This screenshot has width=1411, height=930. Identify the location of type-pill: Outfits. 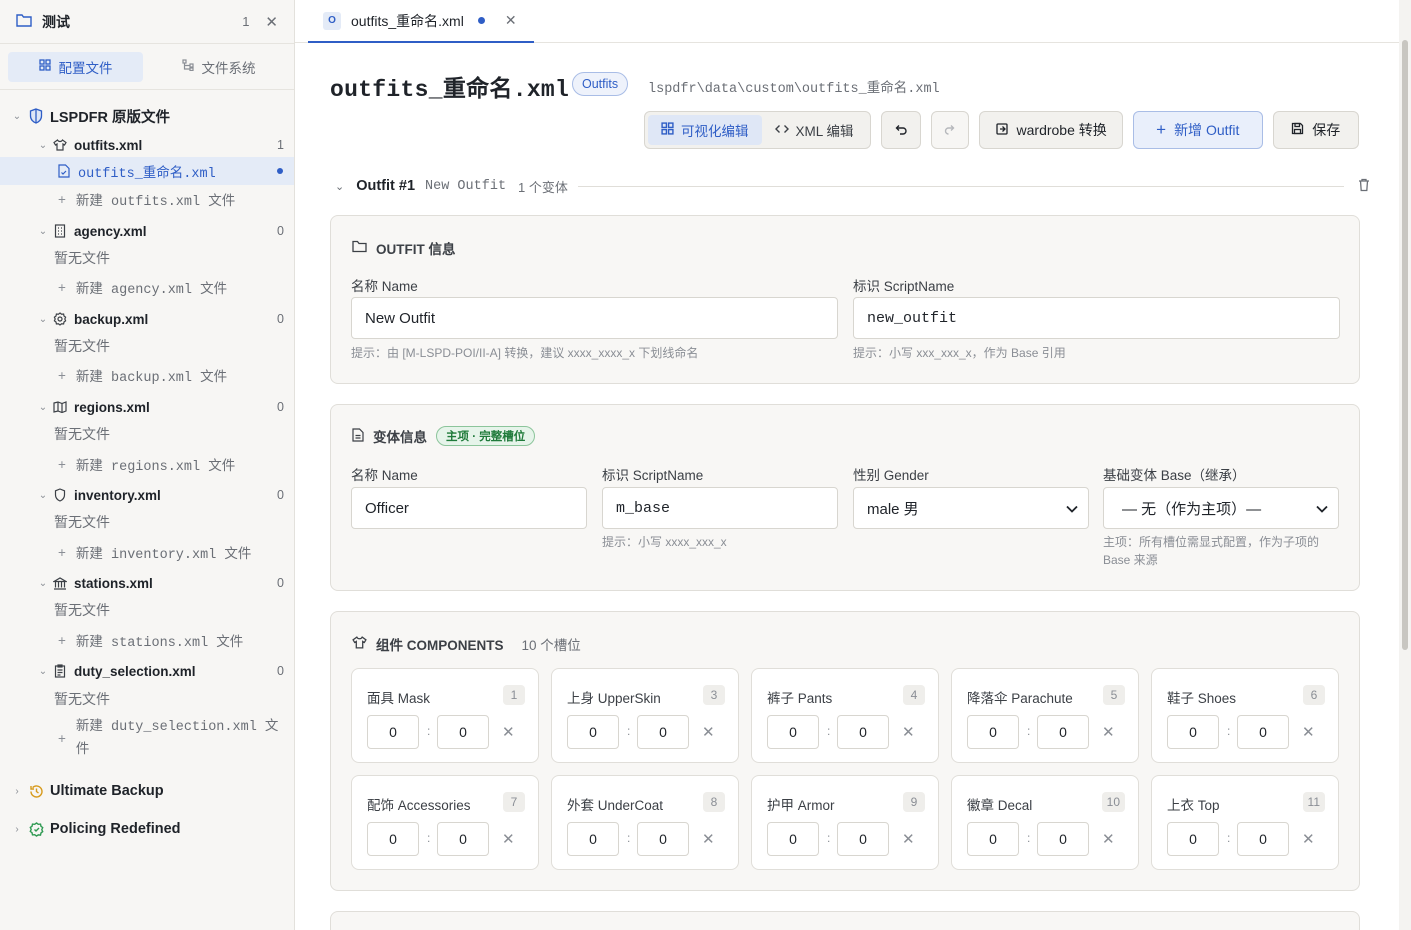
(600, 84).